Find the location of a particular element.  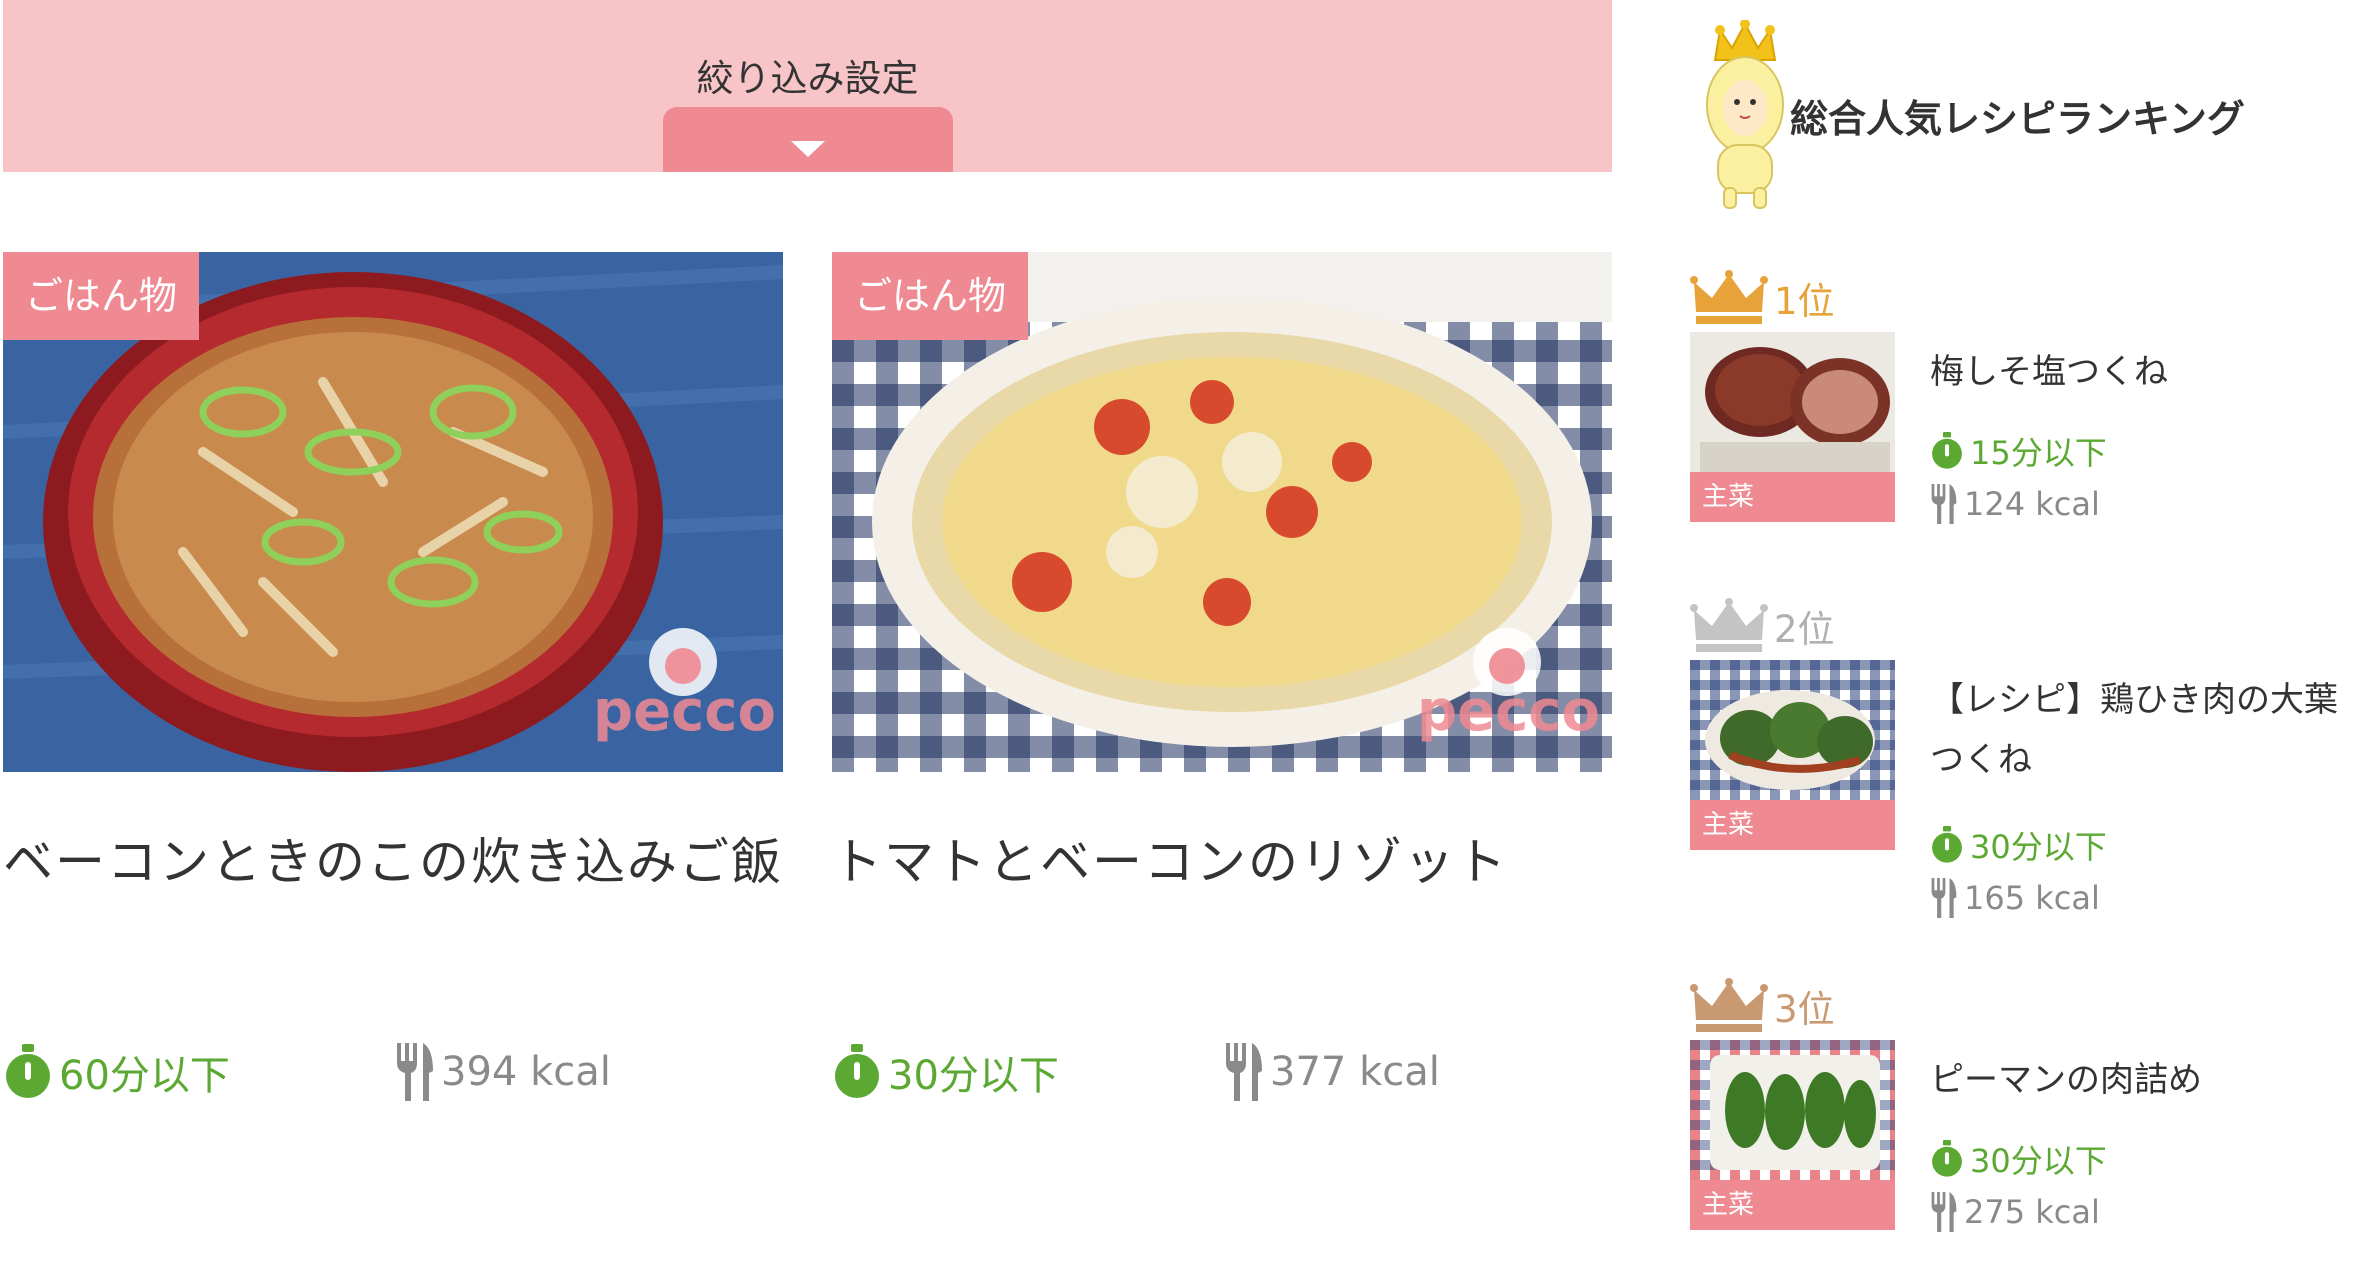

calories-label: 394 kcal is located at coordinates (526, 1072).